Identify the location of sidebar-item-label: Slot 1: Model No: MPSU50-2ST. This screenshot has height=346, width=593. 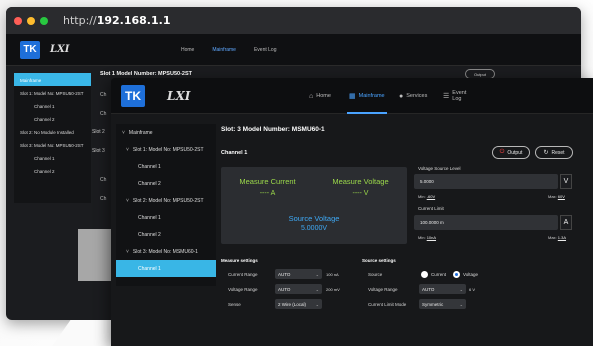
(168, 149).